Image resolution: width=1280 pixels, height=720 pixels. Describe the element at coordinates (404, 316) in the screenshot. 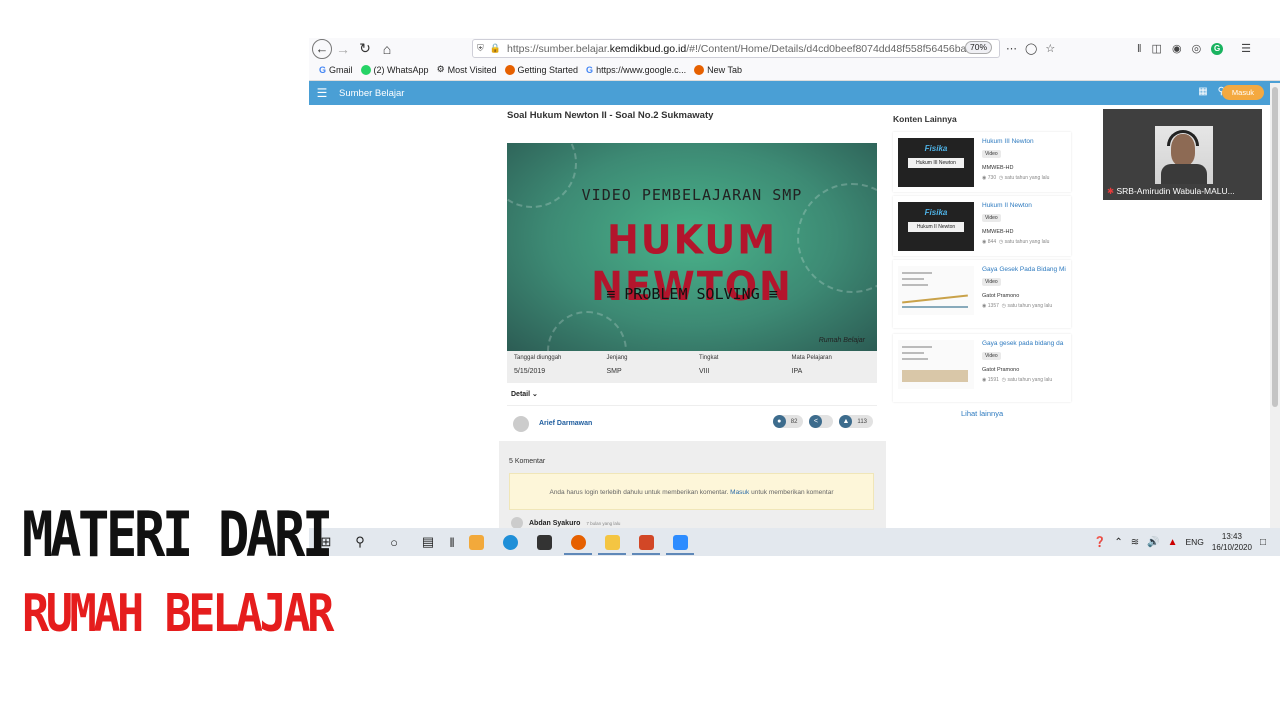

I see `left-gutter` at that location.